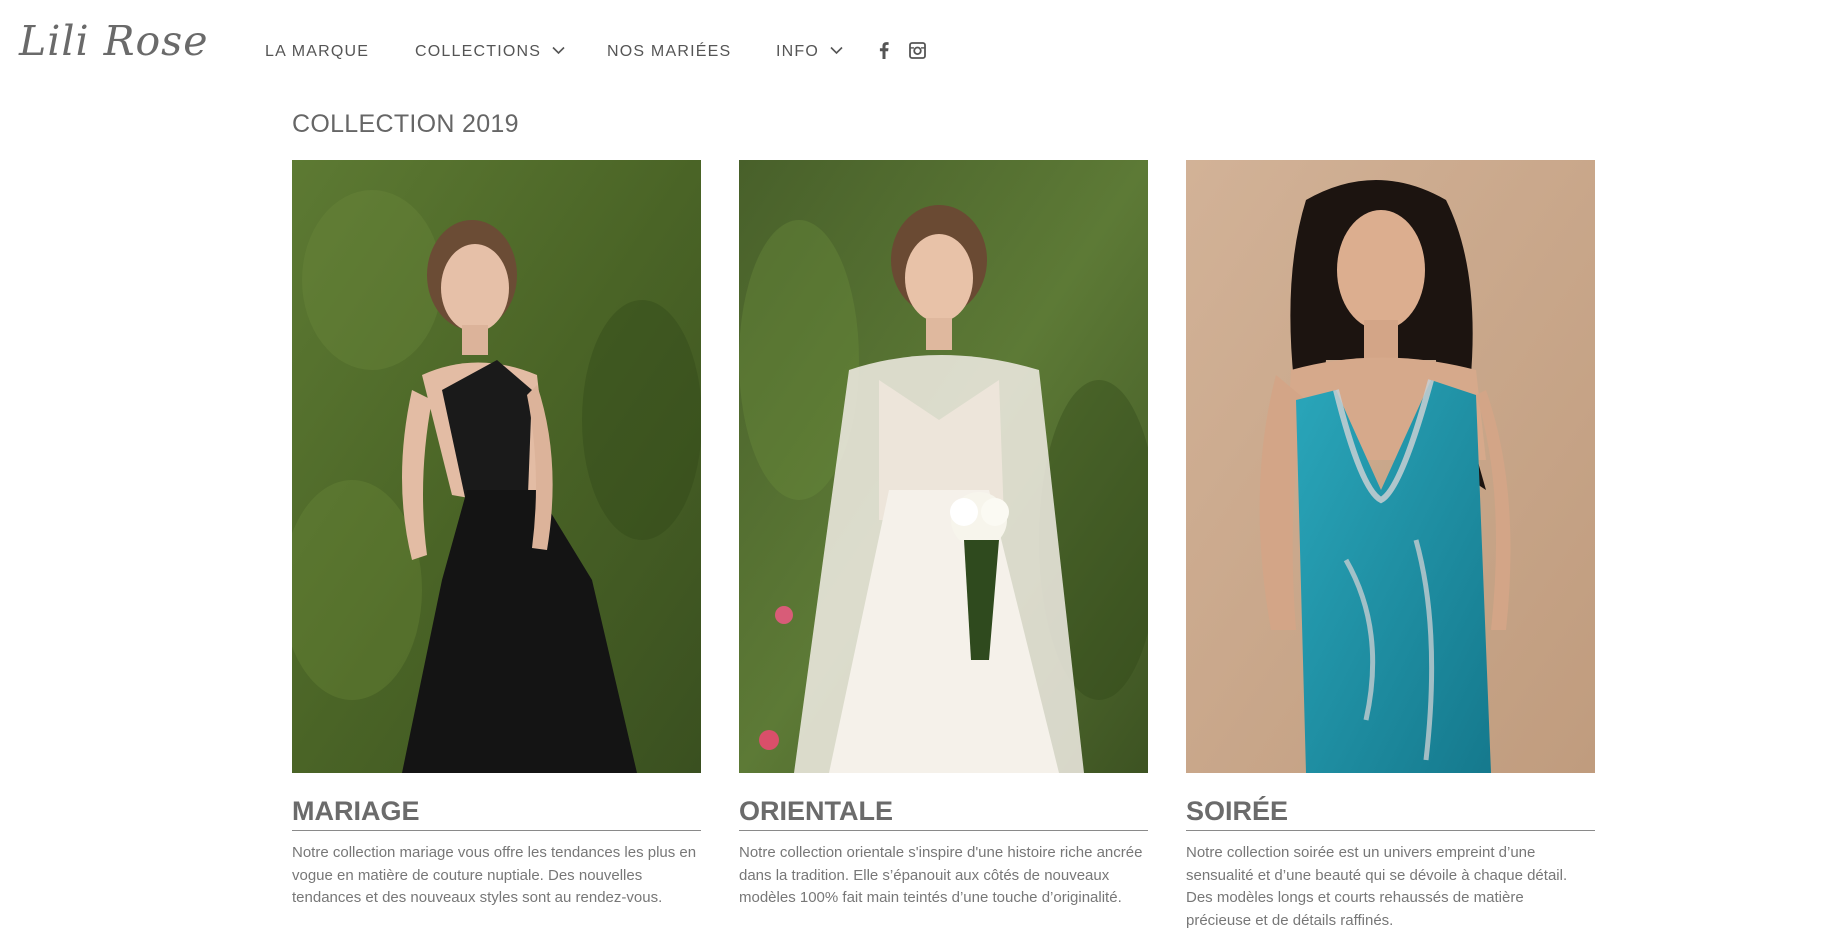  I want to click on collection-image-soiree, so click(1390, 466).